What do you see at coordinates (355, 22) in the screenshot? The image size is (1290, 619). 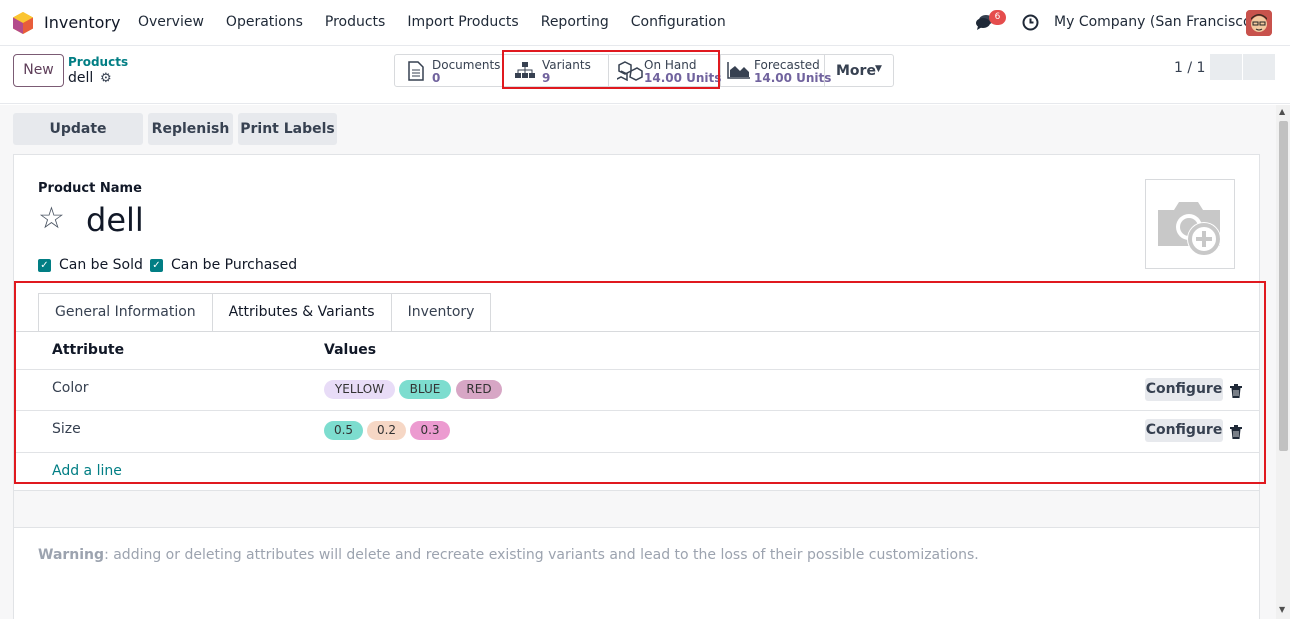 I see `menu-products: Products` at bounding box center [355, 22].